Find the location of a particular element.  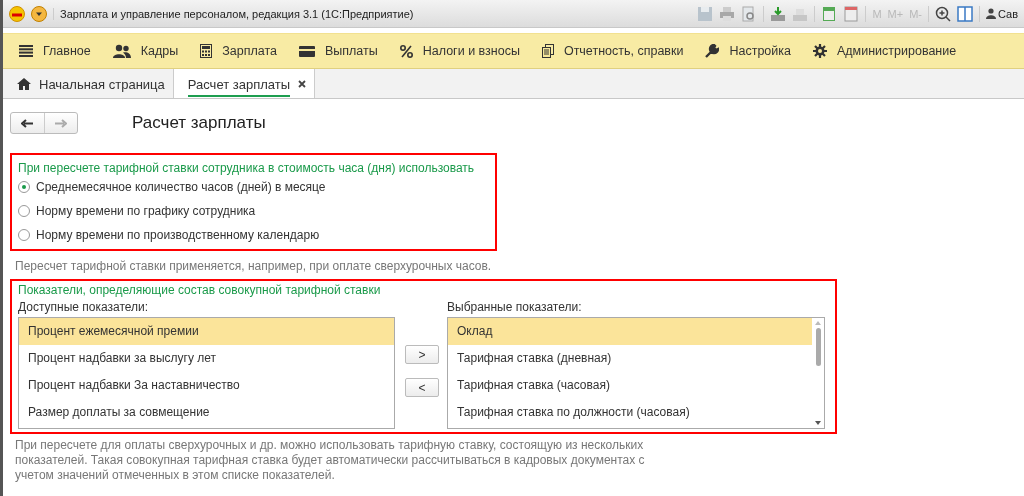

back-arrow-icon is located at coordinates (27, 123).